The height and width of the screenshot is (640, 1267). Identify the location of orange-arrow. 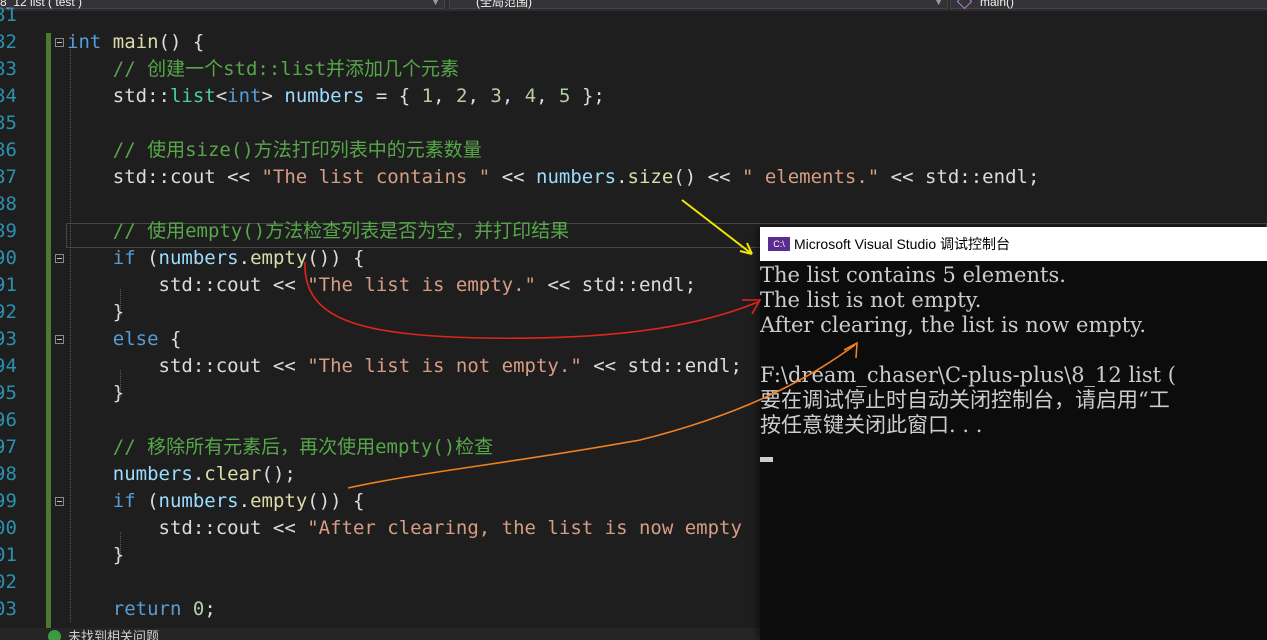
(602, 415).